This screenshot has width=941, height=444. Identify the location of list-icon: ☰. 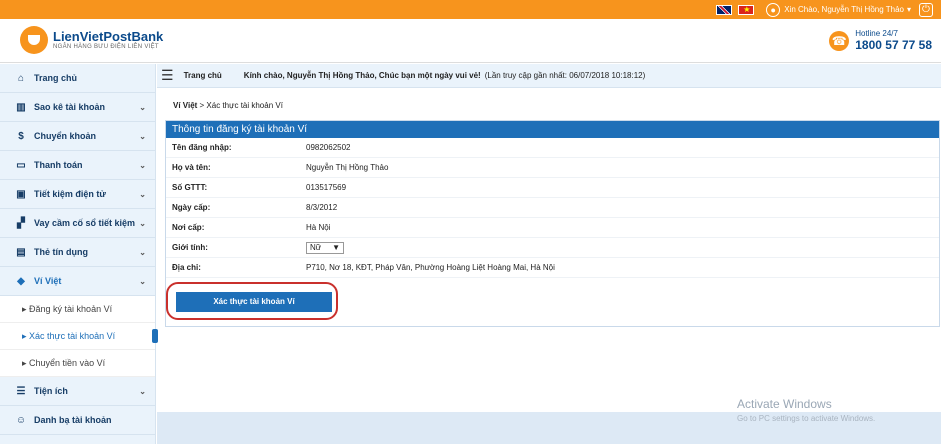
(21, 391).